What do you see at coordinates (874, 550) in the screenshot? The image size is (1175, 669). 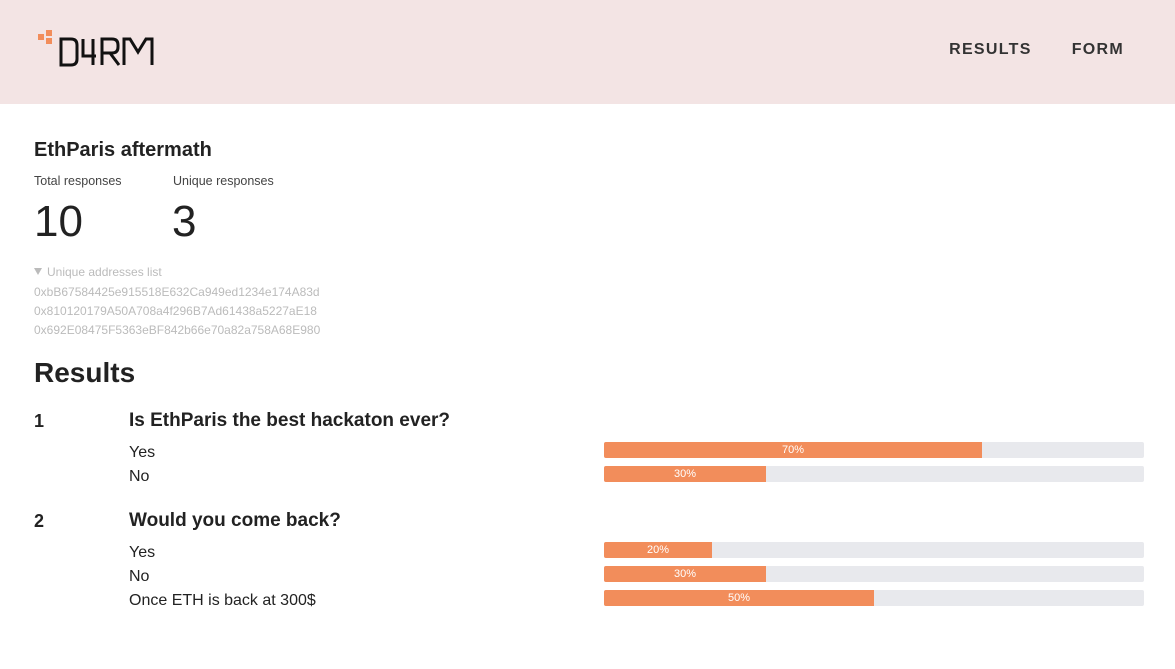 I see `result-bar: 20%` at bounding box center [874, 550].